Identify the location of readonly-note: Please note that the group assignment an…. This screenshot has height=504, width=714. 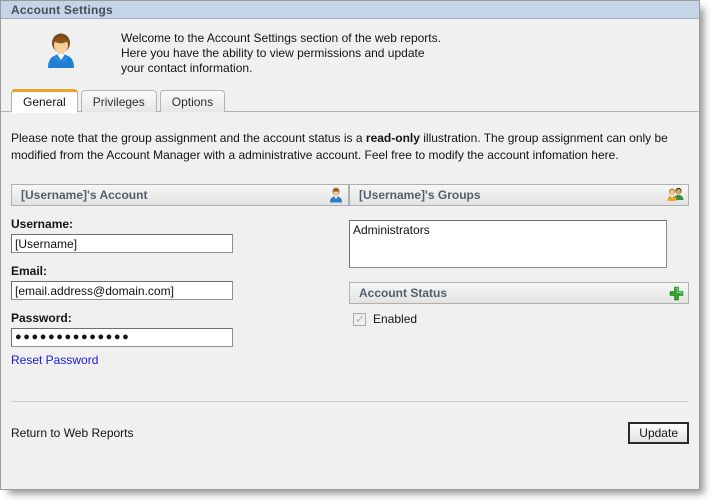
(350, 138).